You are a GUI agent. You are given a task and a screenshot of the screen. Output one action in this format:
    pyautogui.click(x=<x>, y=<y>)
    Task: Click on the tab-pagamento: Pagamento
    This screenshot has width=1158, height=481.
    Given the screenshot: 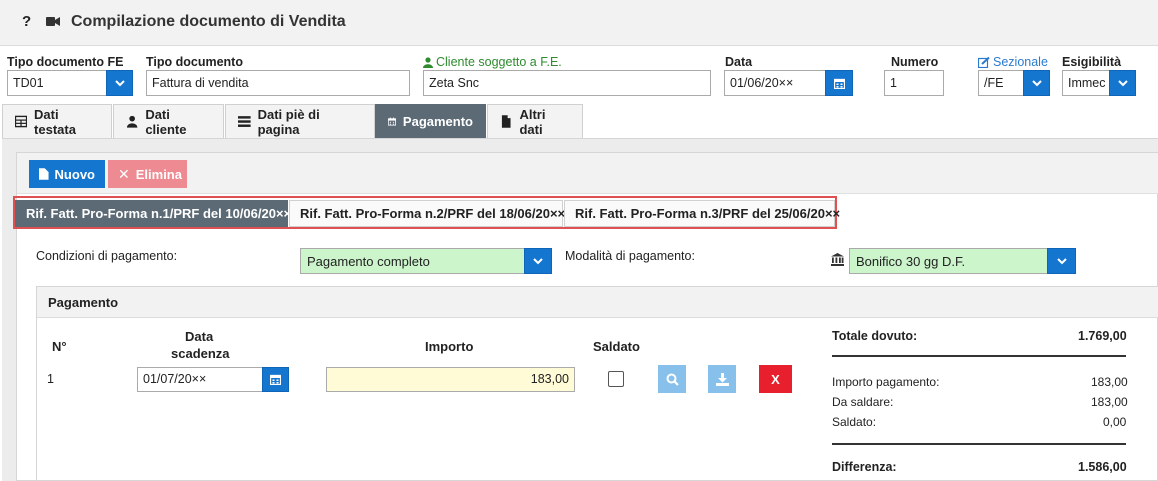 What is the action you would take?
    pyautogui.click(x=430, y=121)
    